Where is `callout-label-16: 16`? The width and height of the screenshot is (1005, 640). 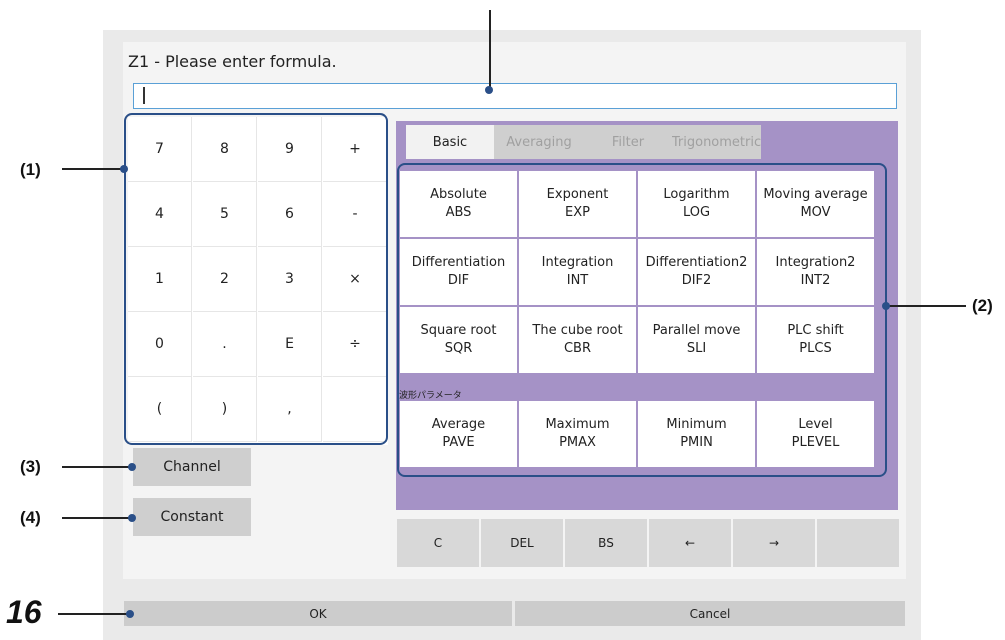
callout-label-16: 16 is located at coordinates (24, 612).